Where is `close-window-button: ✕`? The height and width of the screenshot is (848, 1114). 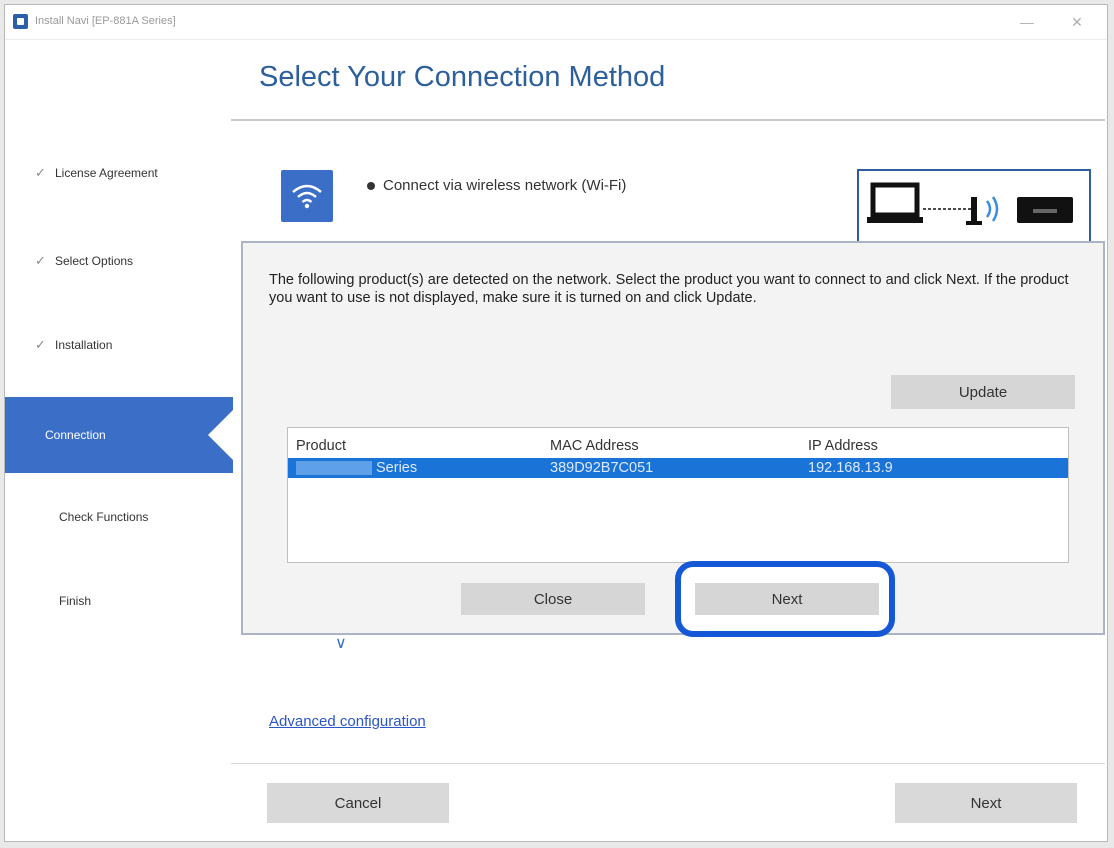
close-window-button: ✕ is located at coordinates (1077, 22).